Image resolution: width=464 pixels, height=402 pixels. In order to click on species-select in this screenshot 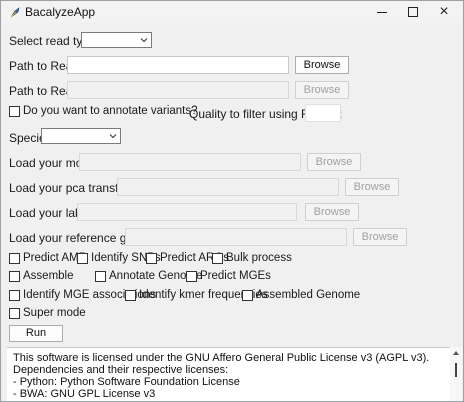, I will do `click(81, 136)`.